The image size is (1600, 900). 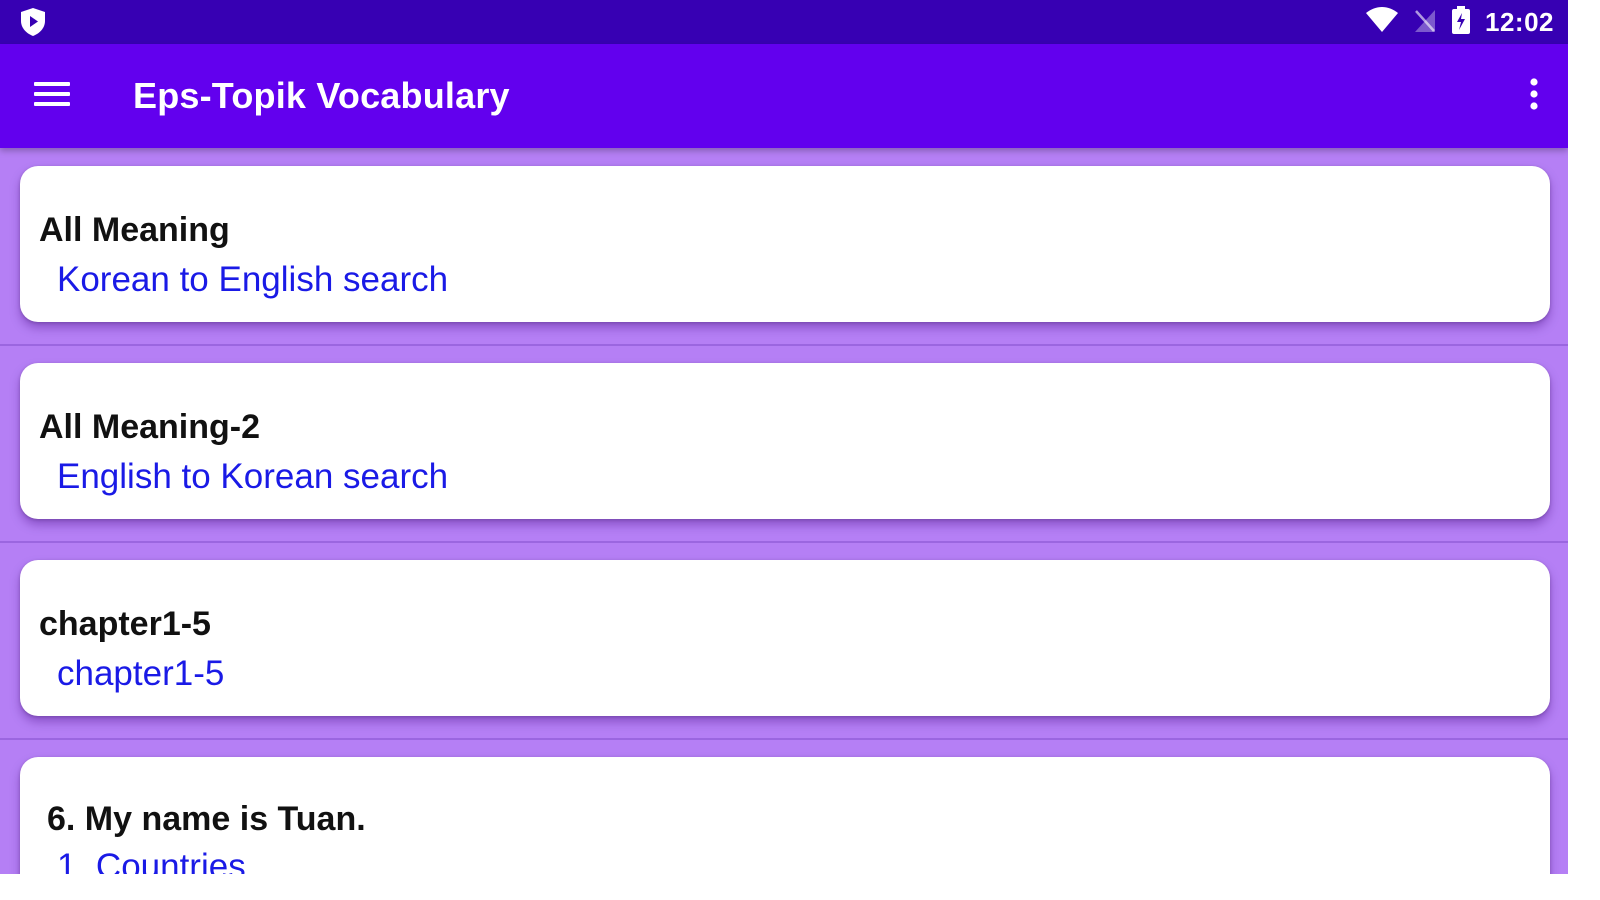 I want to click on overflow-menu-button, so click(x=1534, y=96).